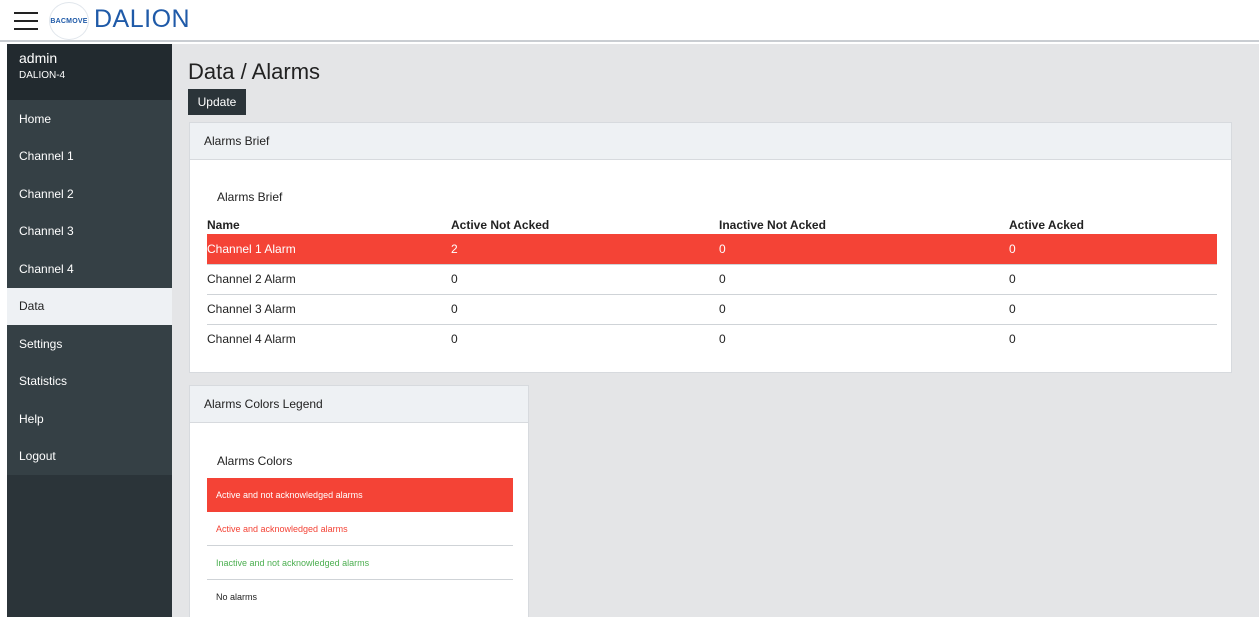 The height and width of the screenshot is (617, 1259). Describe the element at coordinates (1046, 224) in the screenshot. I see `column-header-active-acked: Active Acked` at that location.